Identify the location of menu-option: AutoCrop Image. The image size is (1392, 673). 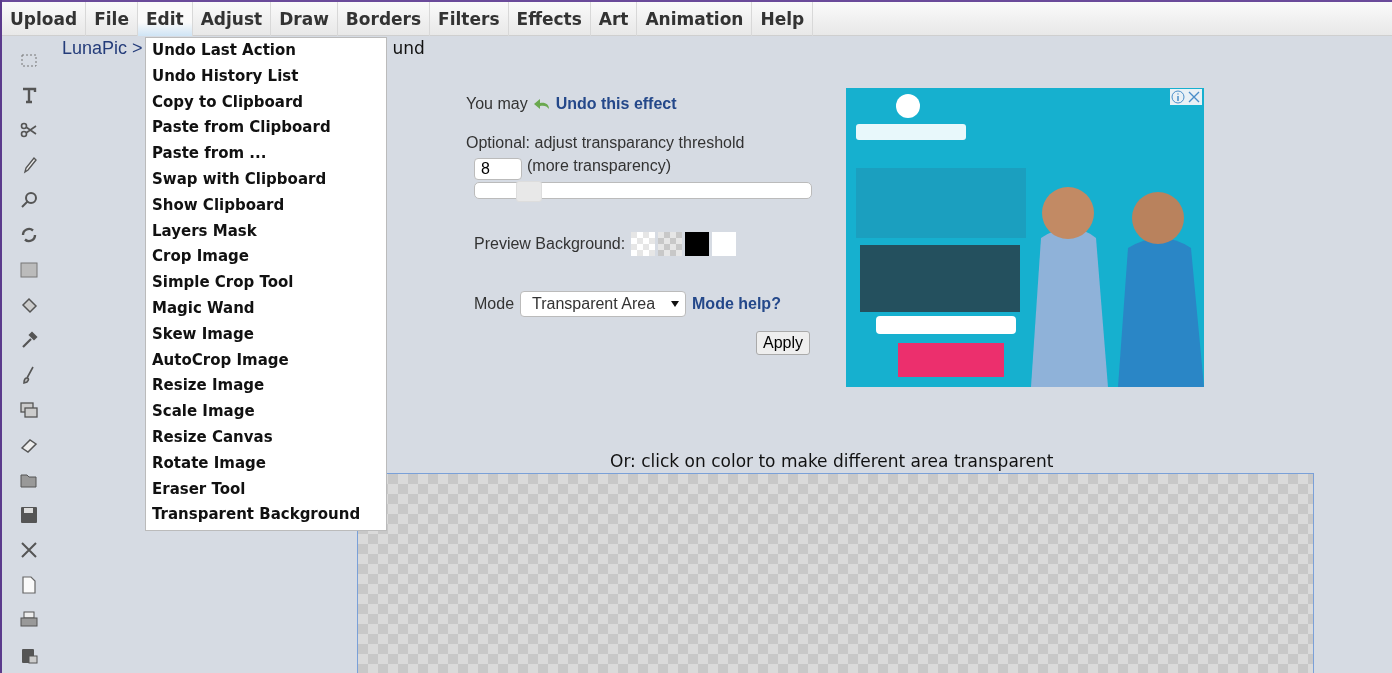
(266, 360).